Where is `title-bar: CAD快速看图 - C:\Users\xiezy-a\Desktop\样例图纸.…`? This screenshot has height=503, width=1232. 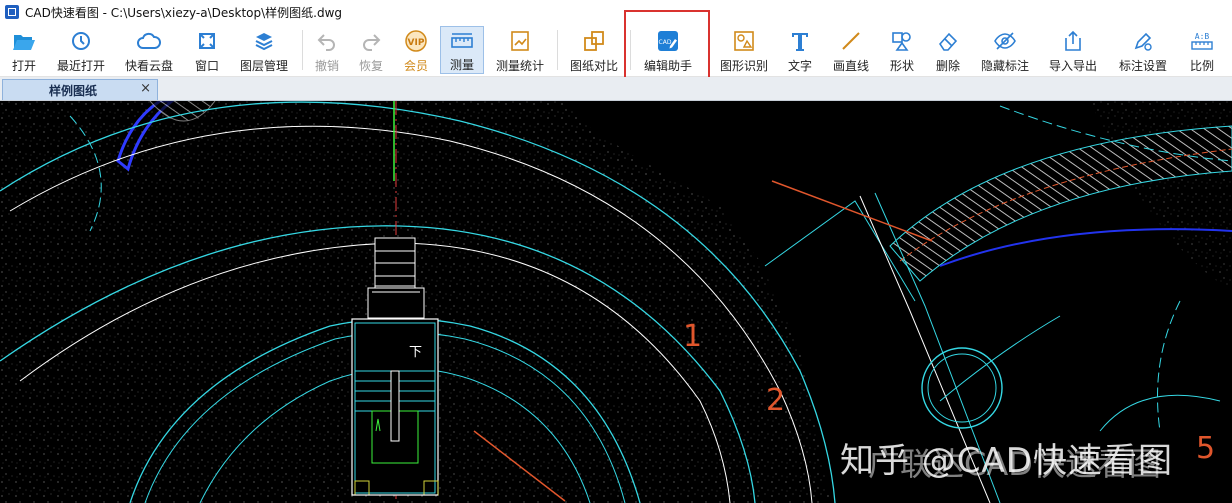 title-bar: CAD快速看图 - C:\Users\xiezy-a\Desktop\样例图纸.… is located at coordinates (616, 12).